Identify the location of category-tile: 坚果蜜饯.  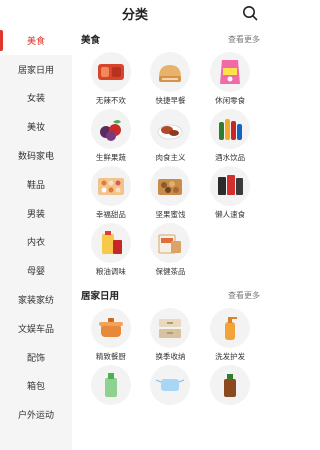
(171, 194).